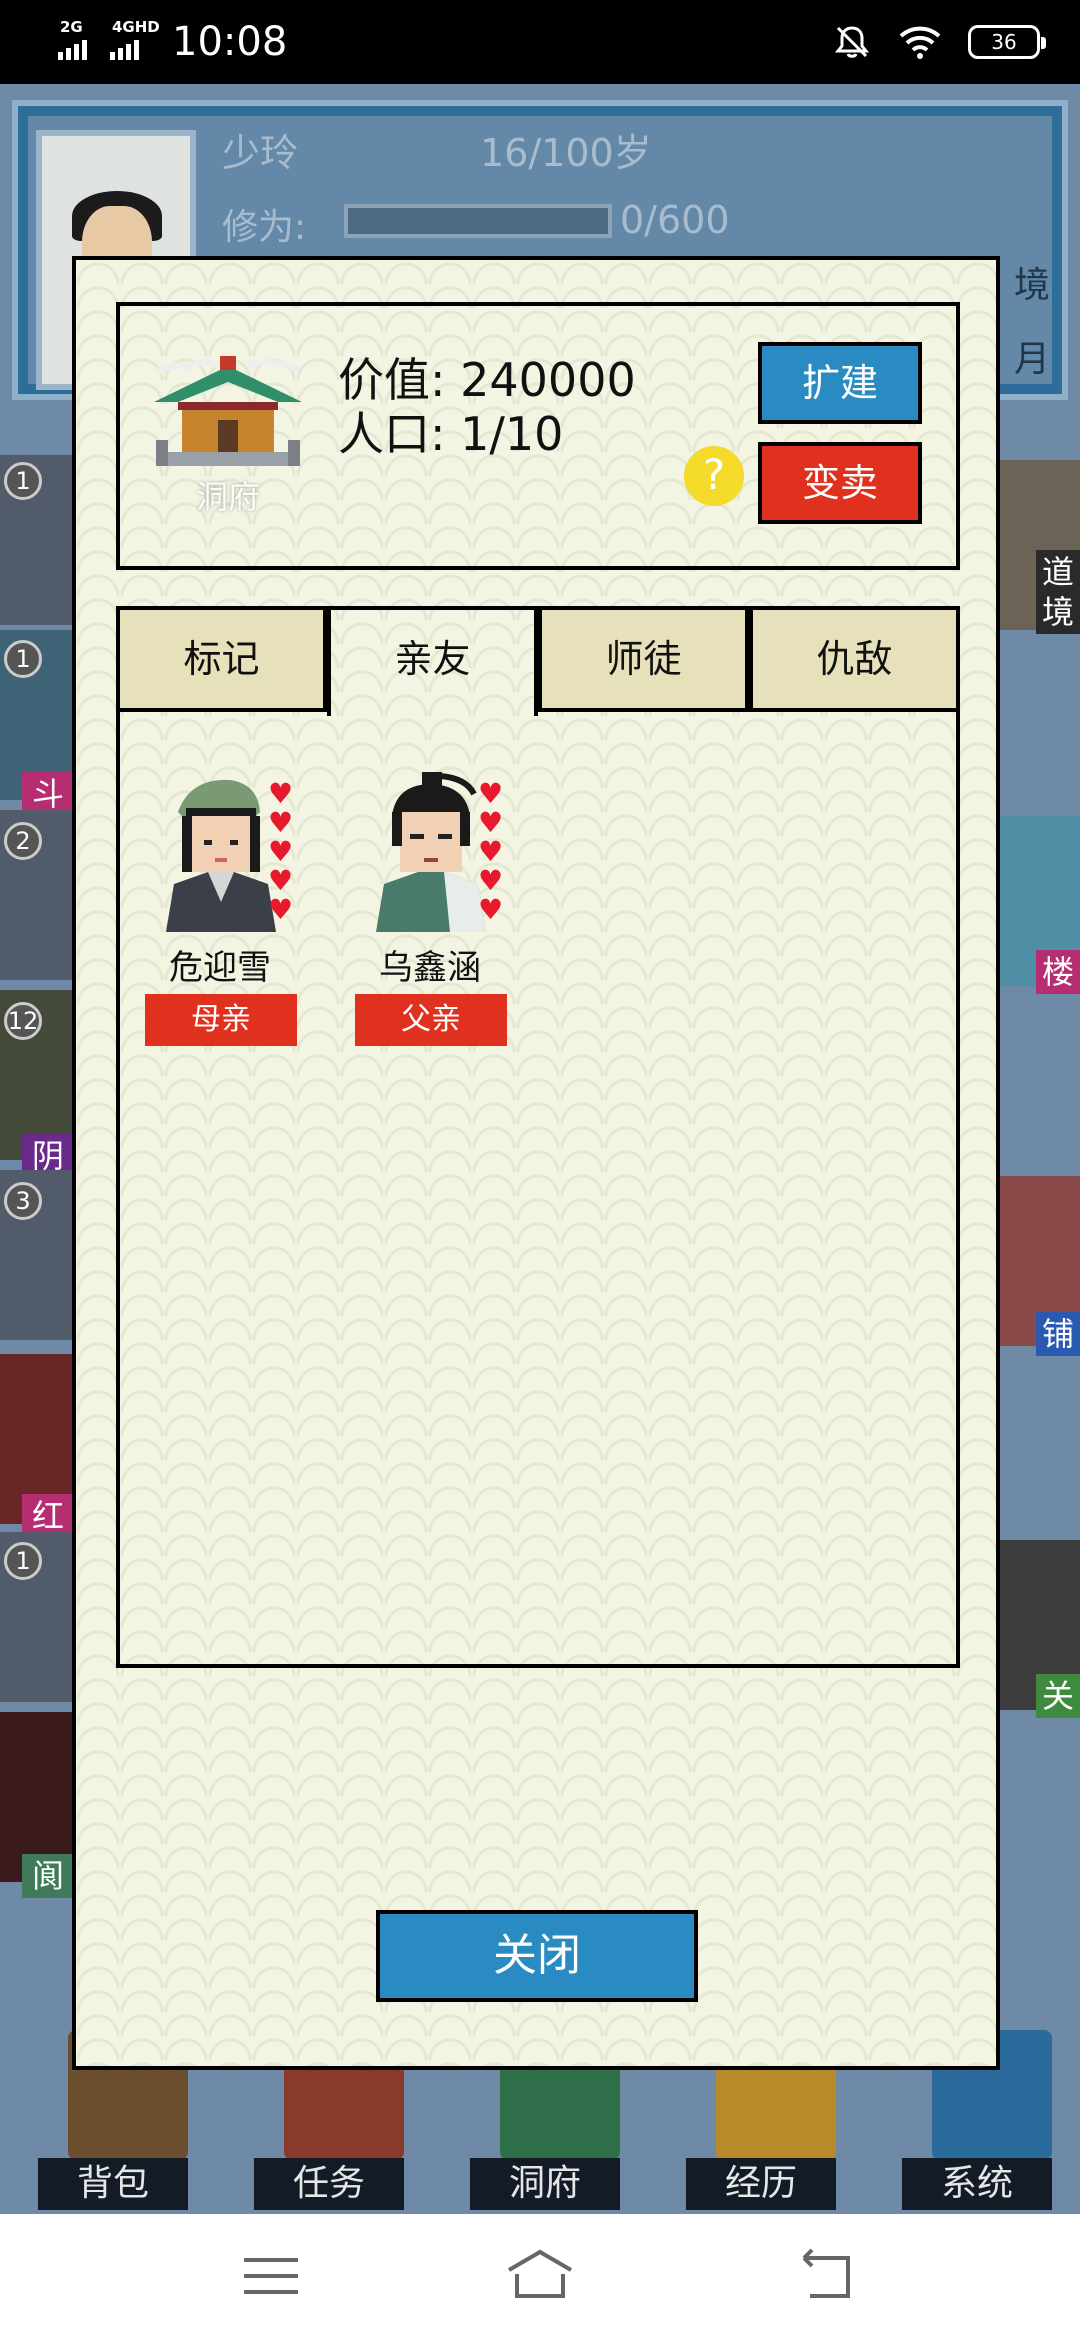 This screenshot has height=2340, width=1080. Describe the element at coordinates (260, 153) in the screenshot. I see `character-name: 少玲` at that location.